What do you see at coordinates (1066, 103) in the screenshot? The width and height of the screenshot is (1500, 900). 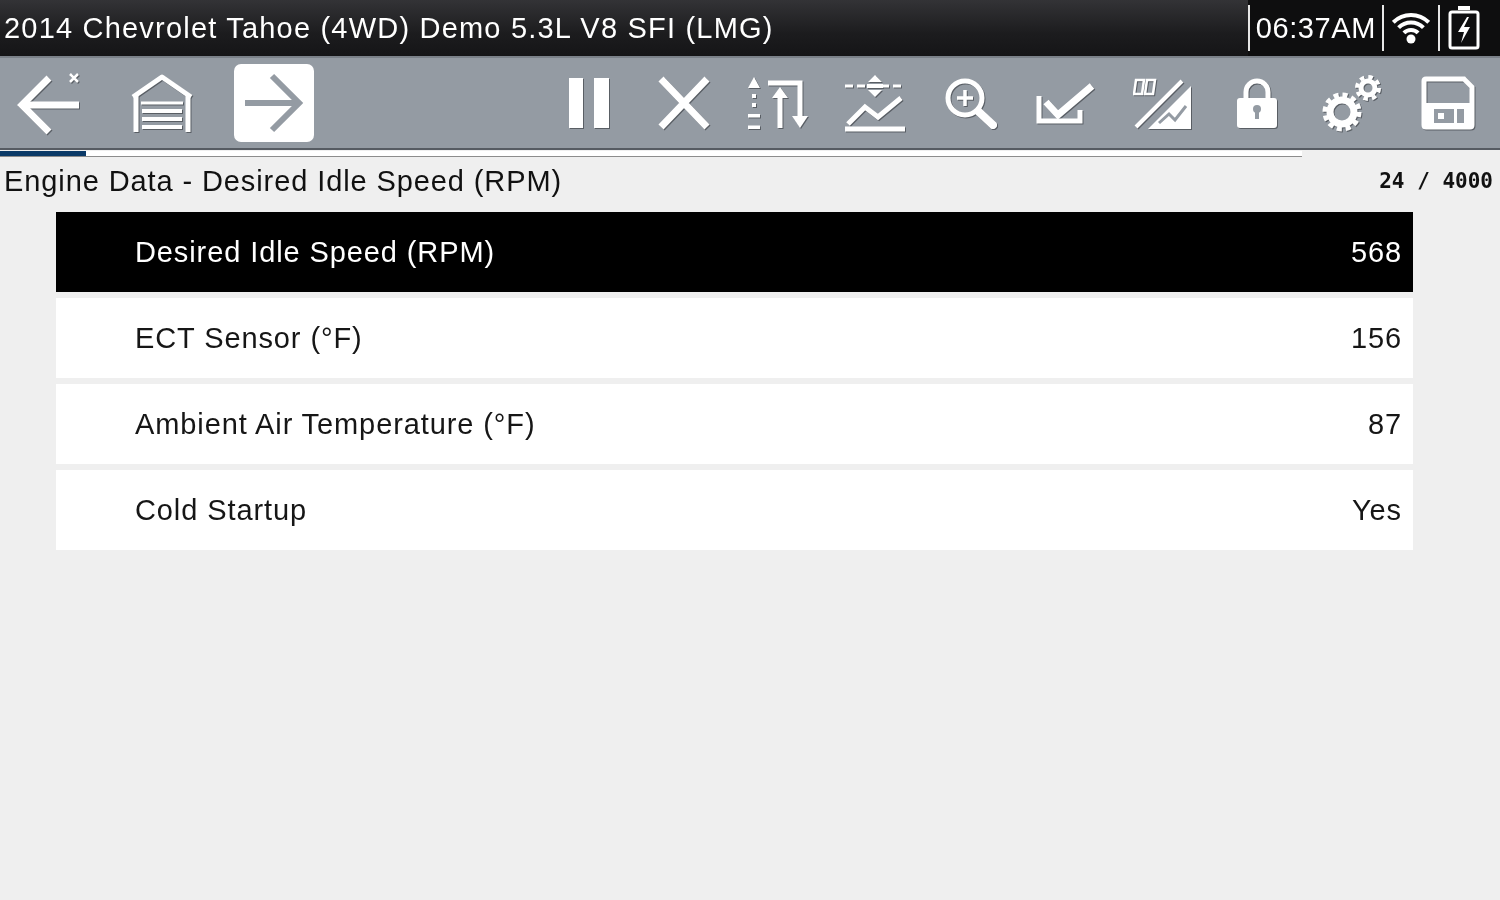 I see `checkbox-tick-icon` at bounding box center [1066, 103].